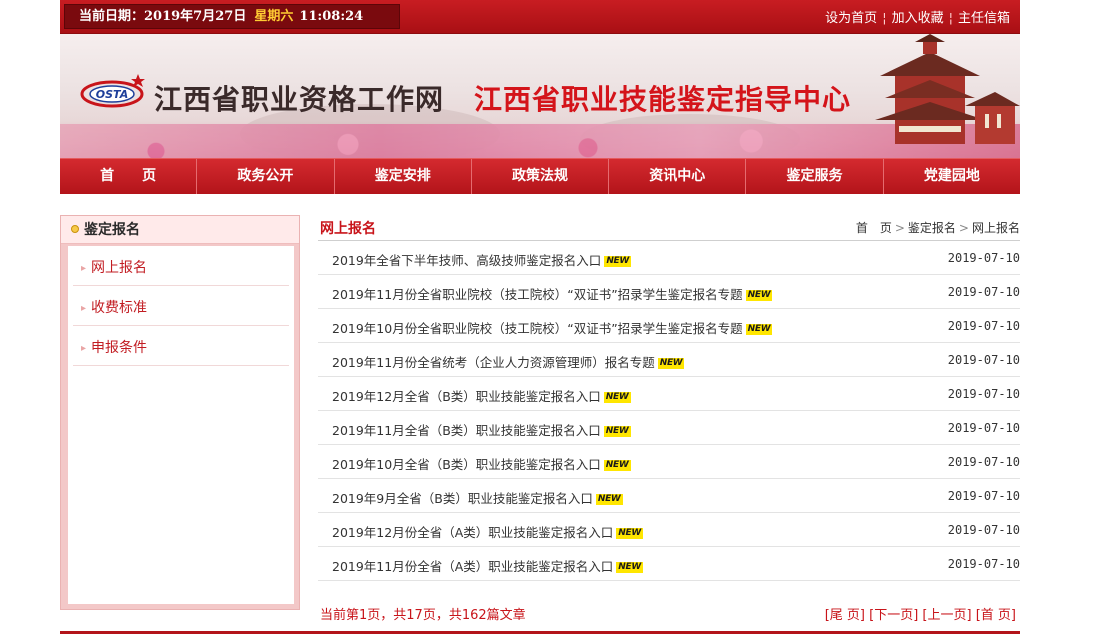 The image size is (1098, 635). I want to click on article-link: 2019年11月份全省（A类）职业技能鉴定报名入口 NEW, so click(487, 565).